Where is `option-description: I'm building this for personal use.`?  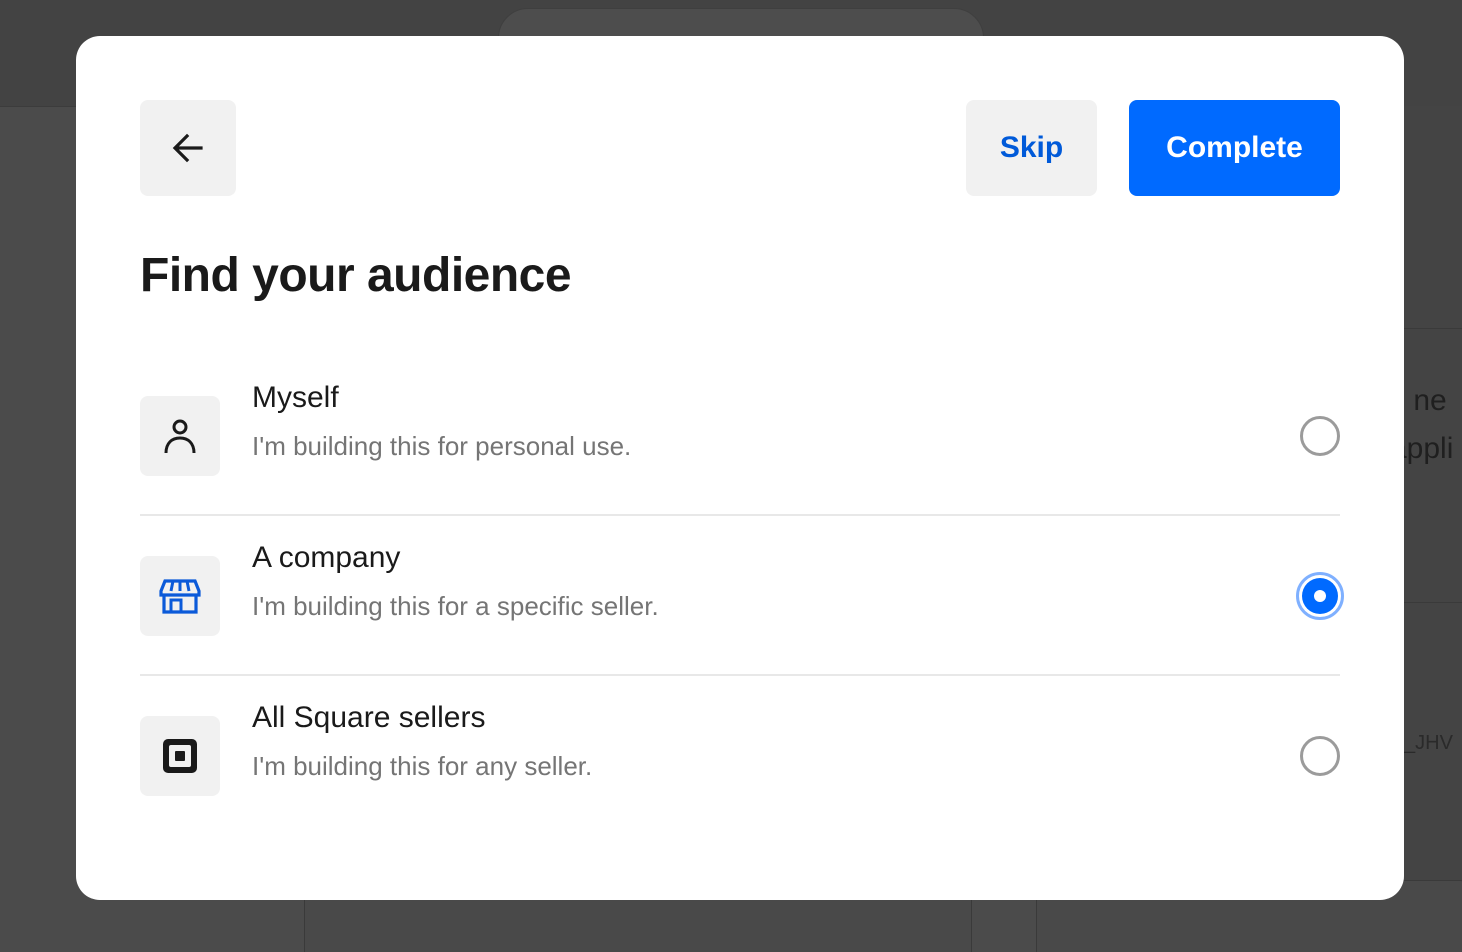 option-description: I'm building this for personal use. is located at coordinates (442, 446).